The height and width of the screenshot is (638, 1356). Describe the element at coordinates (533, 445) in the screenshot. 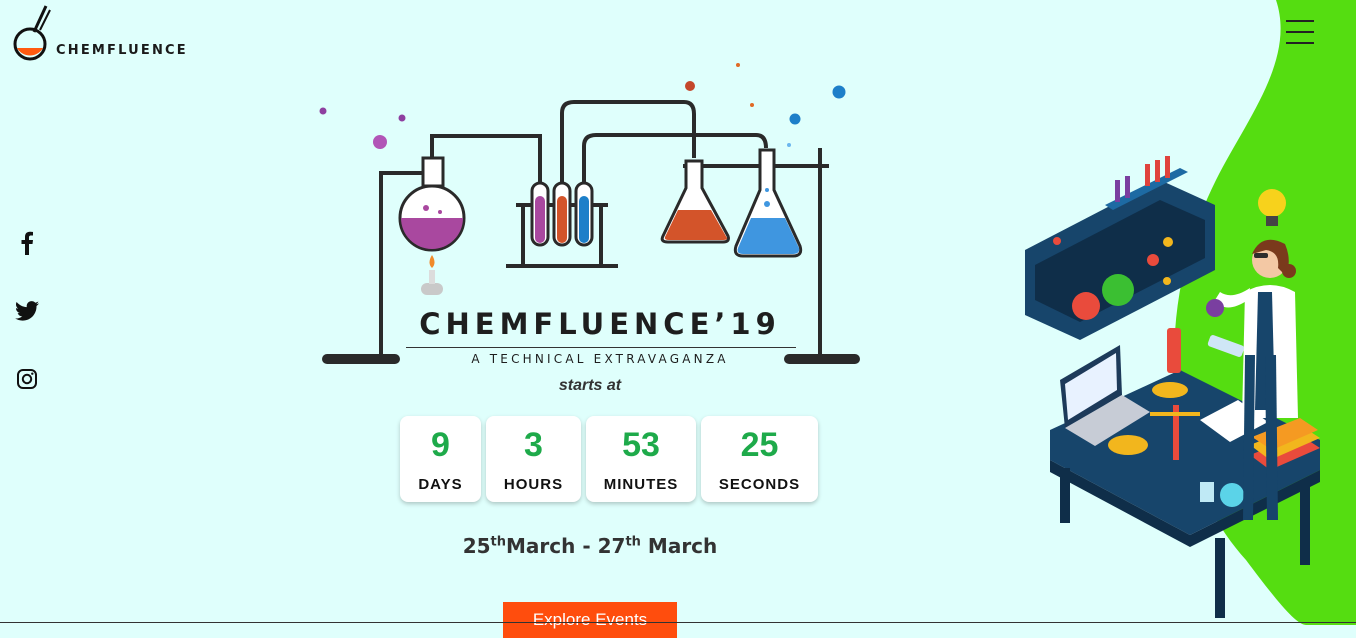

I see `hours-value: 3` at that location.